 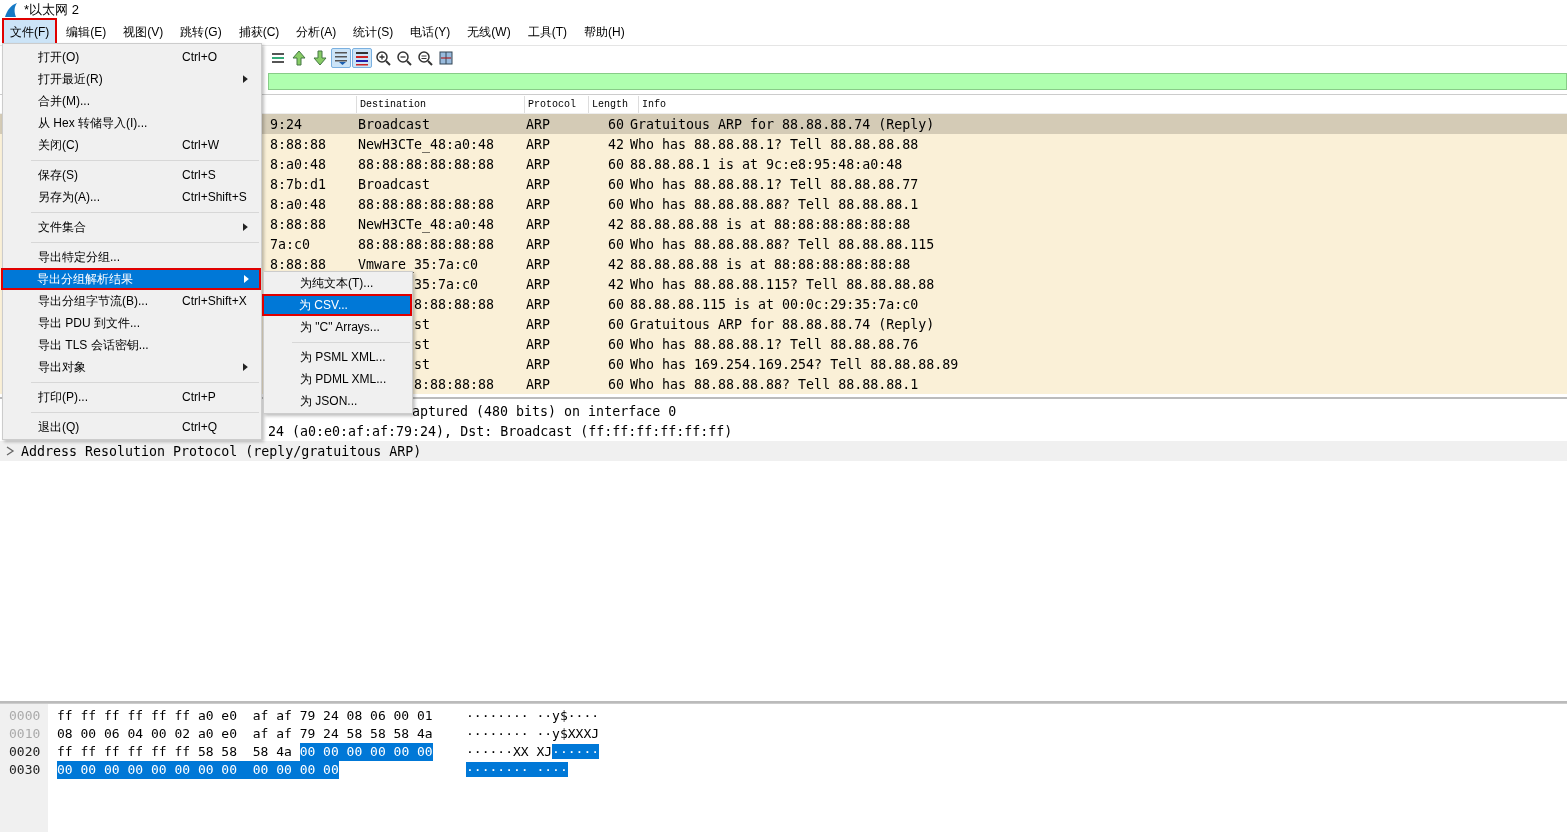 I want to click on zoom-in-icon, so click(x=383, y=58).